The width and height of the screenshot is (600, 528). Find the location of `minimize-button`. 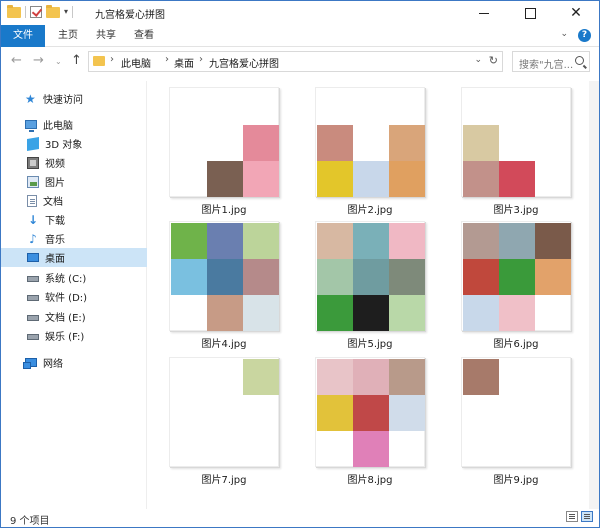

minimize-button is located at coordinates (484, 13).